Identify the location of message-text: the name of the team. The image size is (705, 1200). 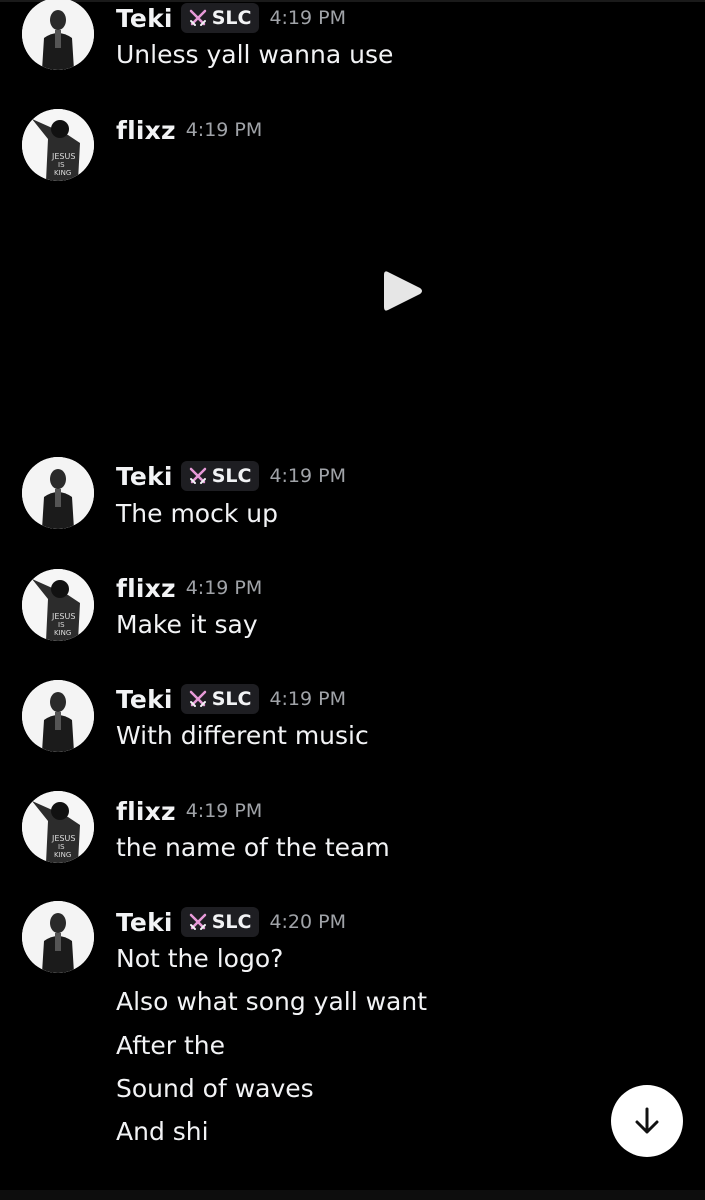
(253, 847).